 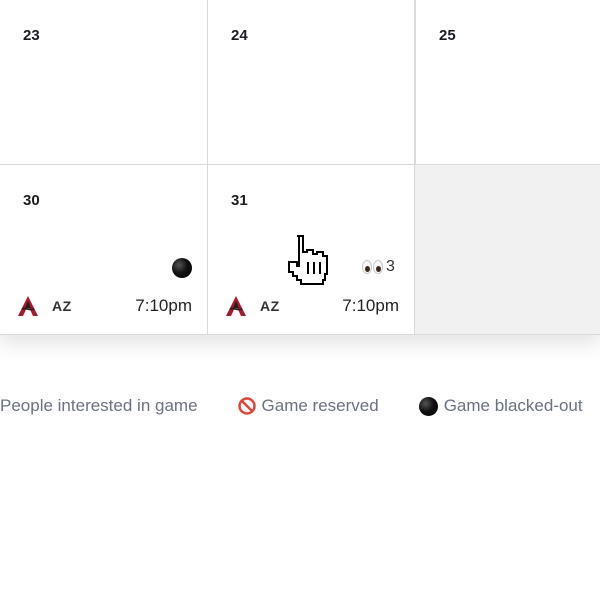 What do you see at coordinates (239, 35) in the screenshot?
I see `day-number: 24` at bounding box center [239, 35].